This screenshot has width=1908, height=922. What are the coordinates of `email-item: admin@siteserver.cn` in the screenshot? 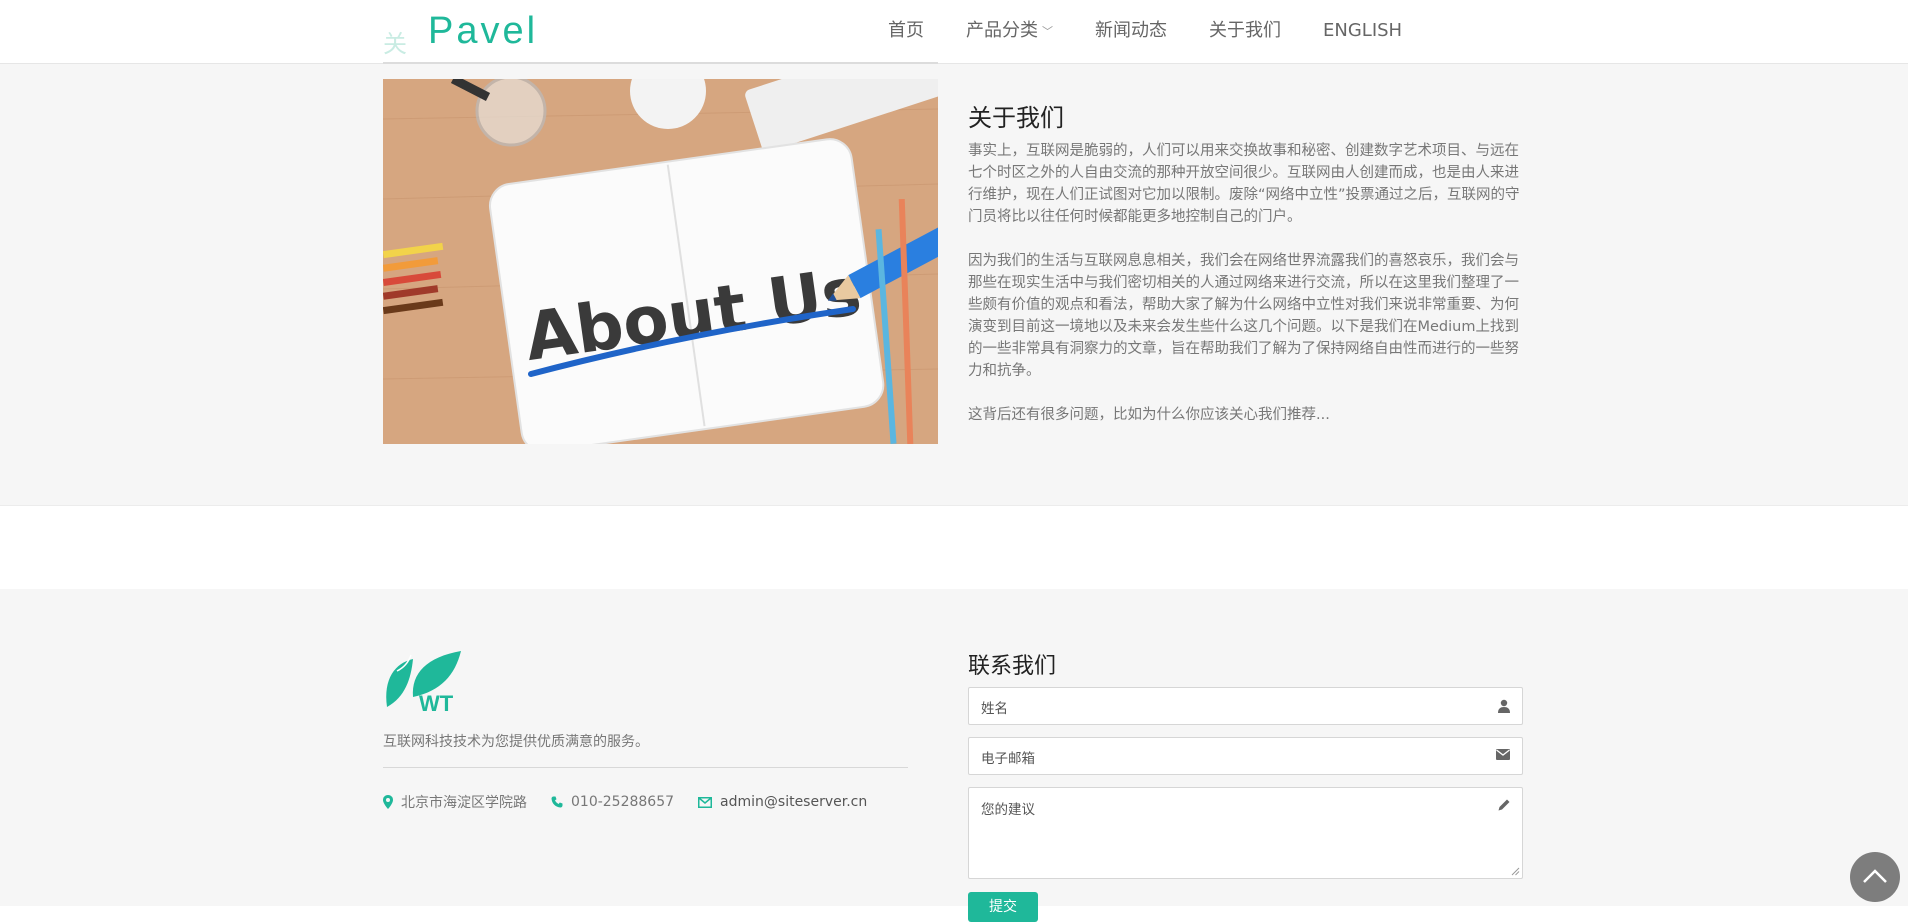 It's located at (782, 802).